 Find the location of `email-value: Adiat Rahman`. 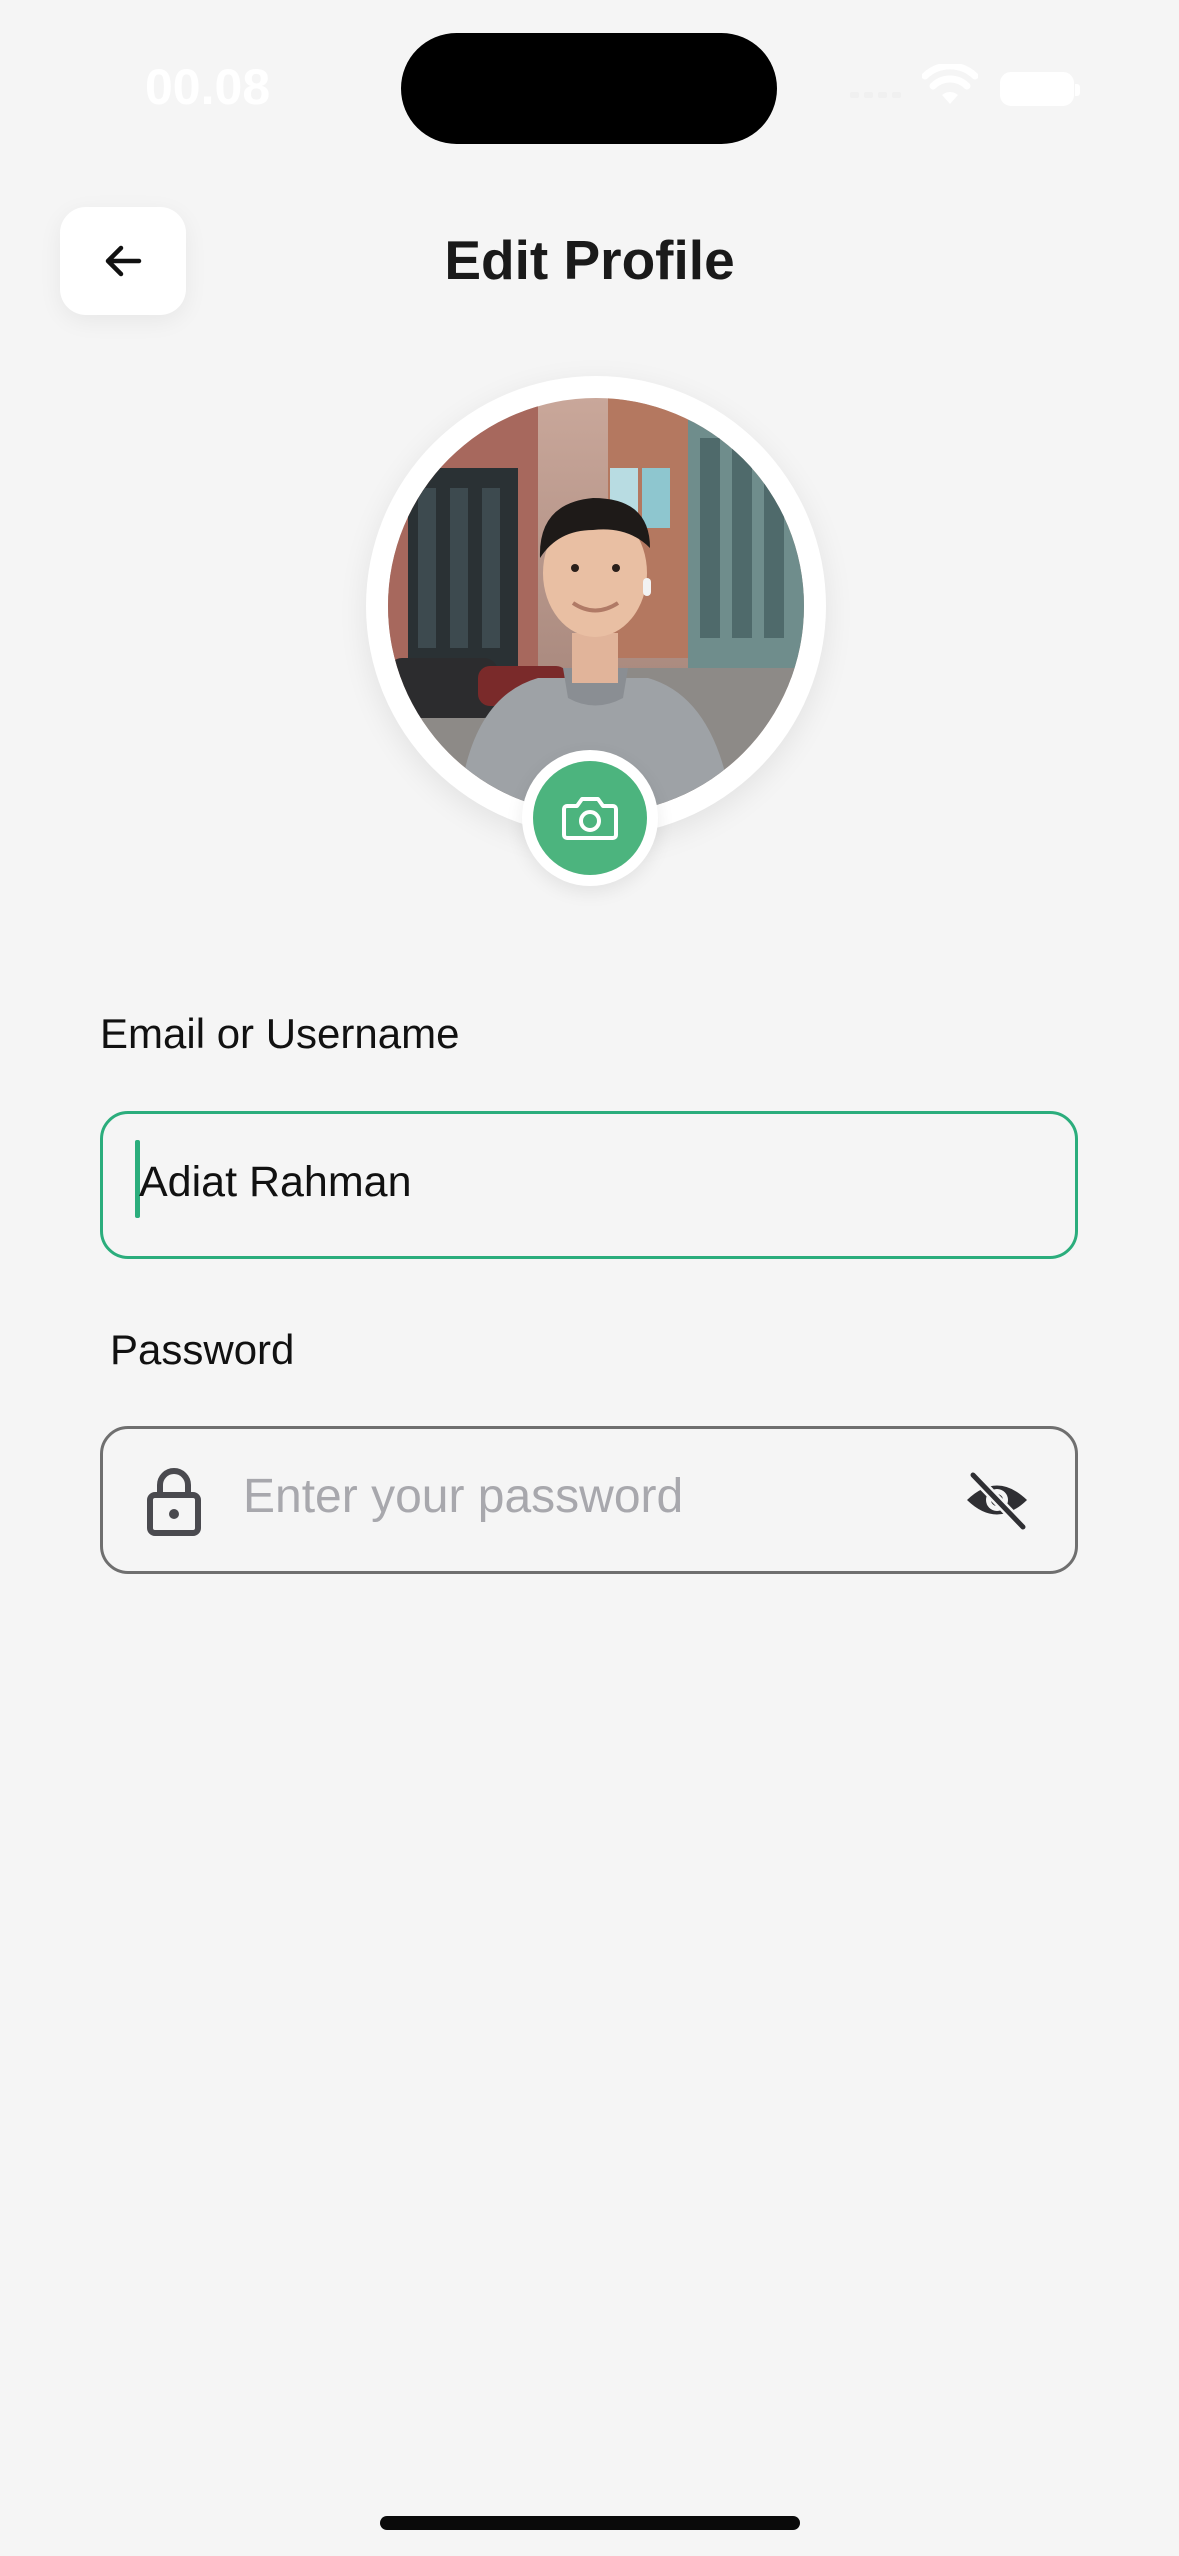

email-value: Adiat Rahman is located at coordinates (275, 1182).